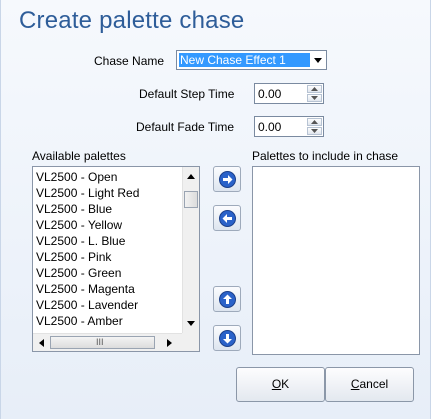  What do you see at coordinates (106, 177) in the screenshot?
I see `list-item: VL2500 - Open` at bounding box center [106, 177].